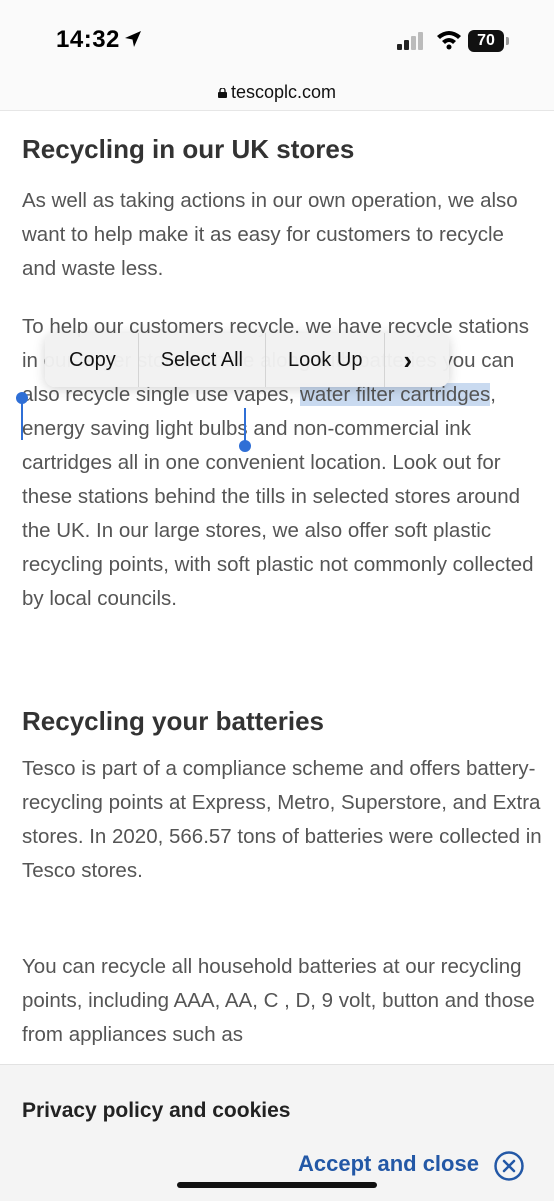 The width and height of the screenshot is (554, 1201). What do you see at coordinates (277, 1185) in the screenshot?
I see `home-indicator` at bounding box center [277, 1185].